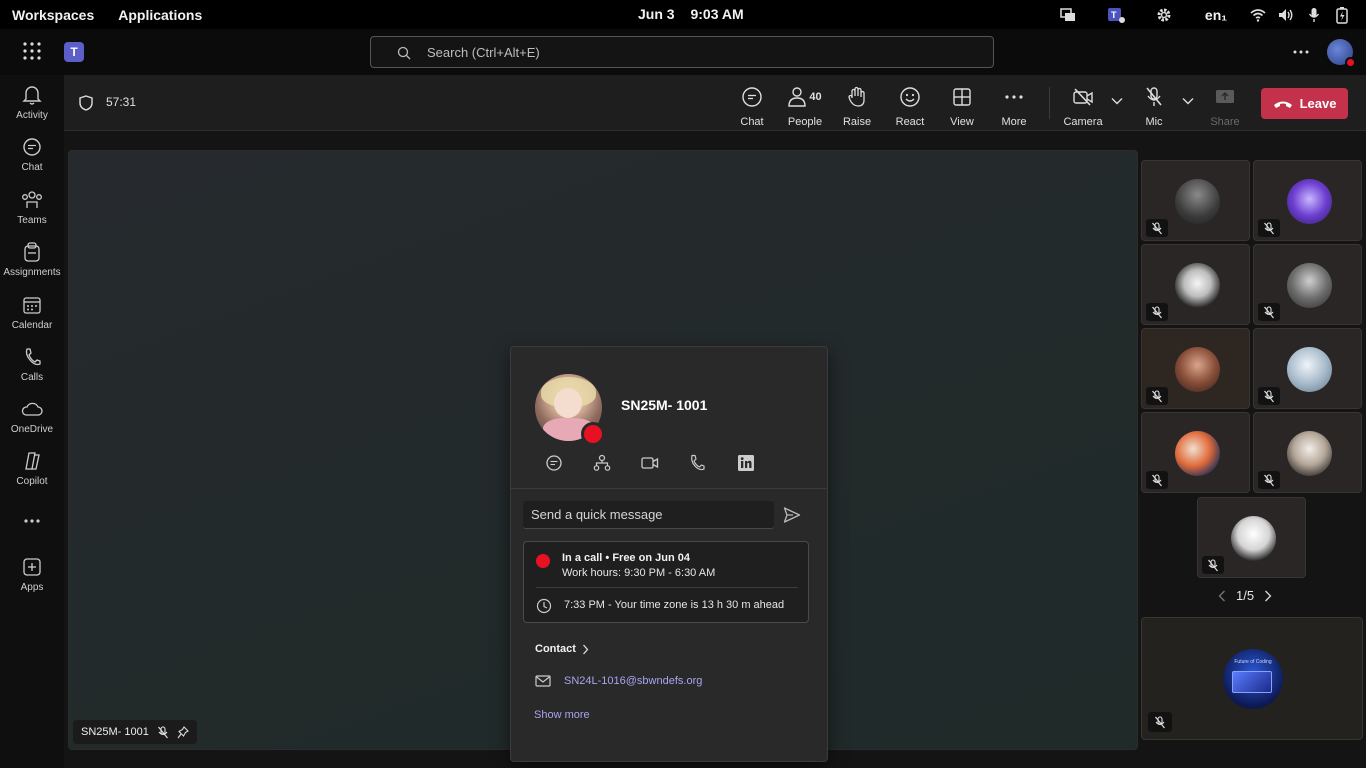 Image resolution: width=1366 pixels, height=768 pixels. I want to click on rail-label: Activity, so click(32, 115).